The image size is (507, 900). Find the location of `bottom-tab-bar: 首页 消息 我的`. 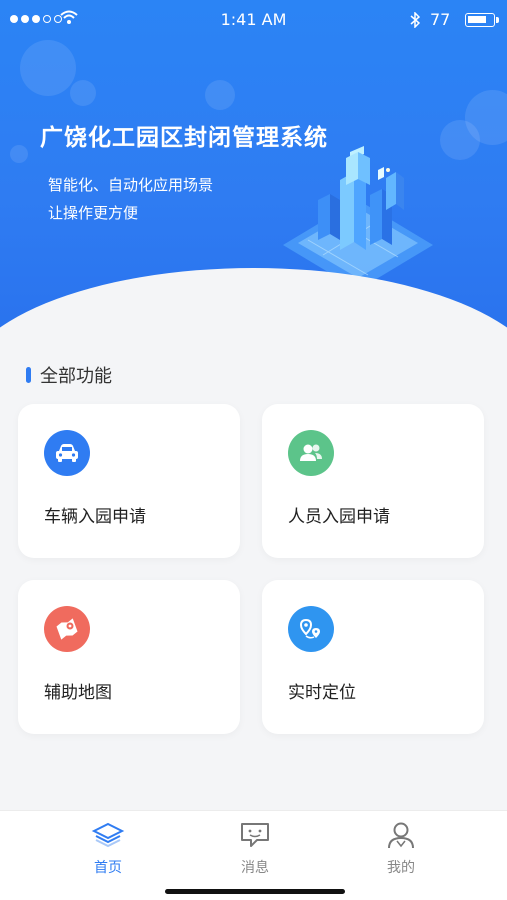

bottom-tab-bar: 首页 消息 我的 is located at coordinates (253, 855).